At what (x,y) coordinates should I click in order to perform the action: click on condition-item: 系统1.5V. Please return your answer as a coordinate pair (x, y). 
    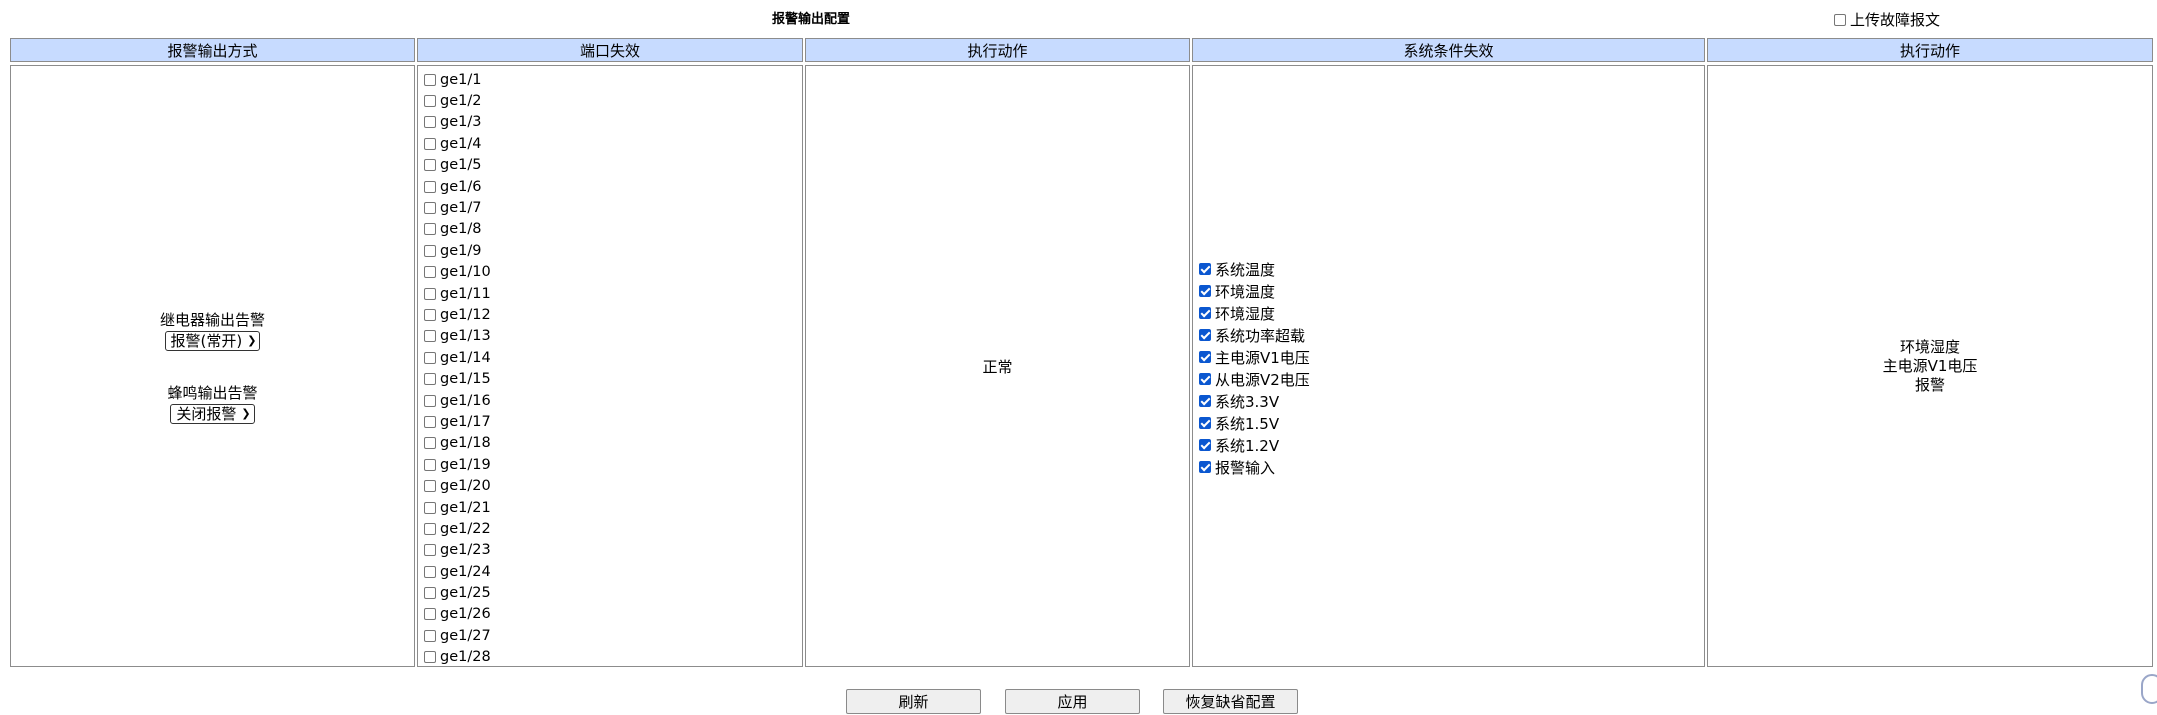
    Looking at the image, I should click on (1254, 423).